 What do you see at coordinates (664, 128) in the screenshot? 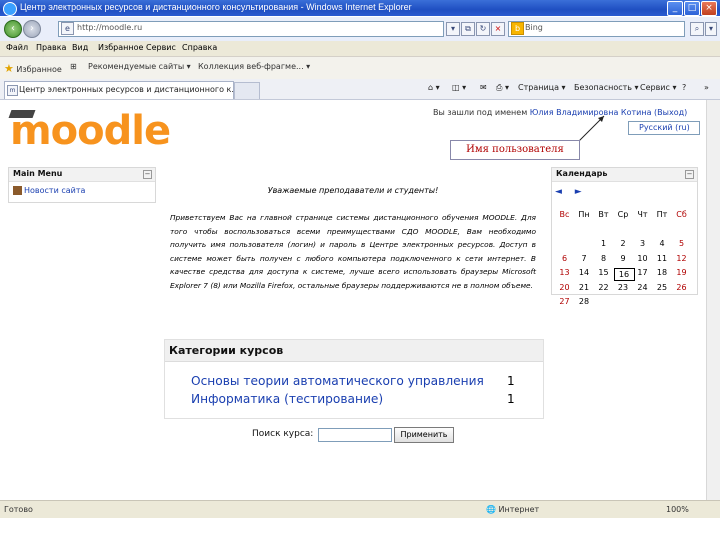
I see `language-select: Русский (ru)` at bounding box center [664, 128].